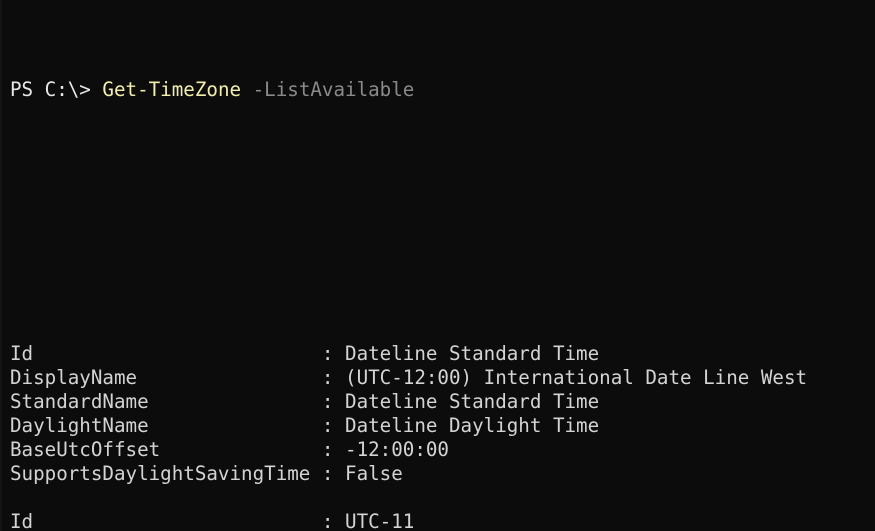 The width and height of the screenshot is (875, 531). Describe the element at coordinates (472, 425) in the screenshot. I see `property-value: Dateline Daylight Time` at that location.